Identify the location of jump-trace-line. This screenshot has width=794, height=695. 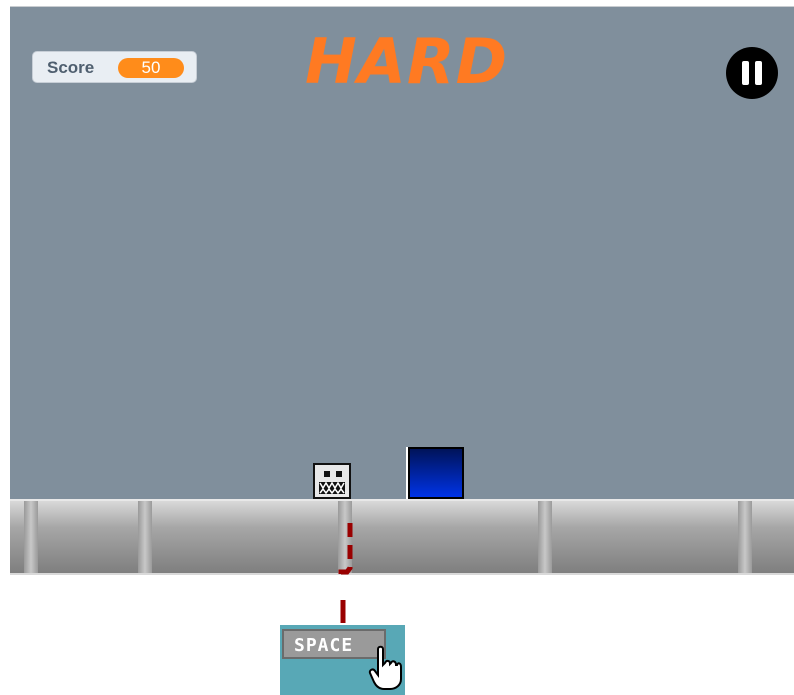
(345, 573).